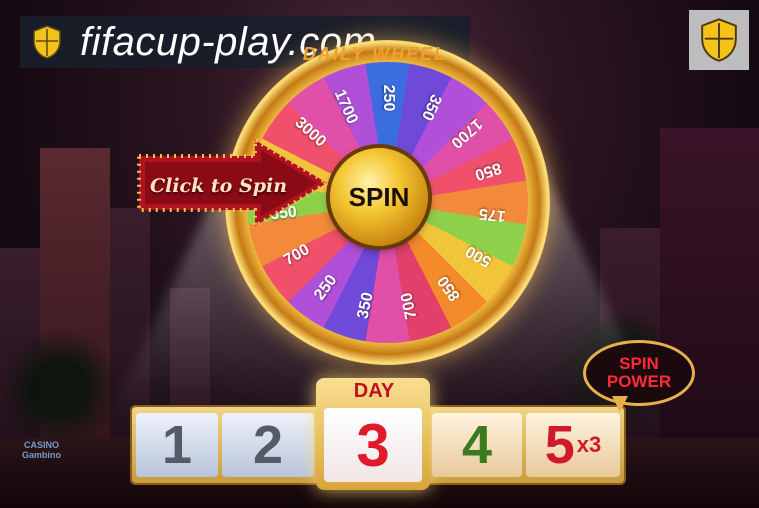  What do you see at coordinates (375, 54) in the screenshot?
I see `wheel-title: DAILY WHEEL` at bounding box center [375, 54].